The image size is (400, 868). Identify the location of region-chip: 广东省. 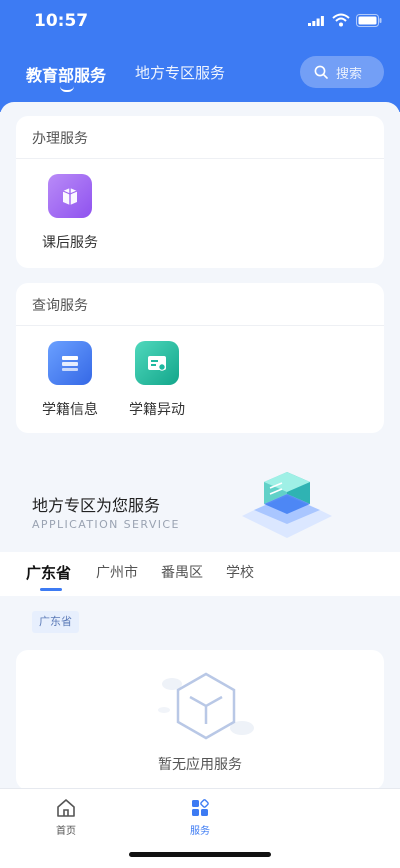
(55, 622).